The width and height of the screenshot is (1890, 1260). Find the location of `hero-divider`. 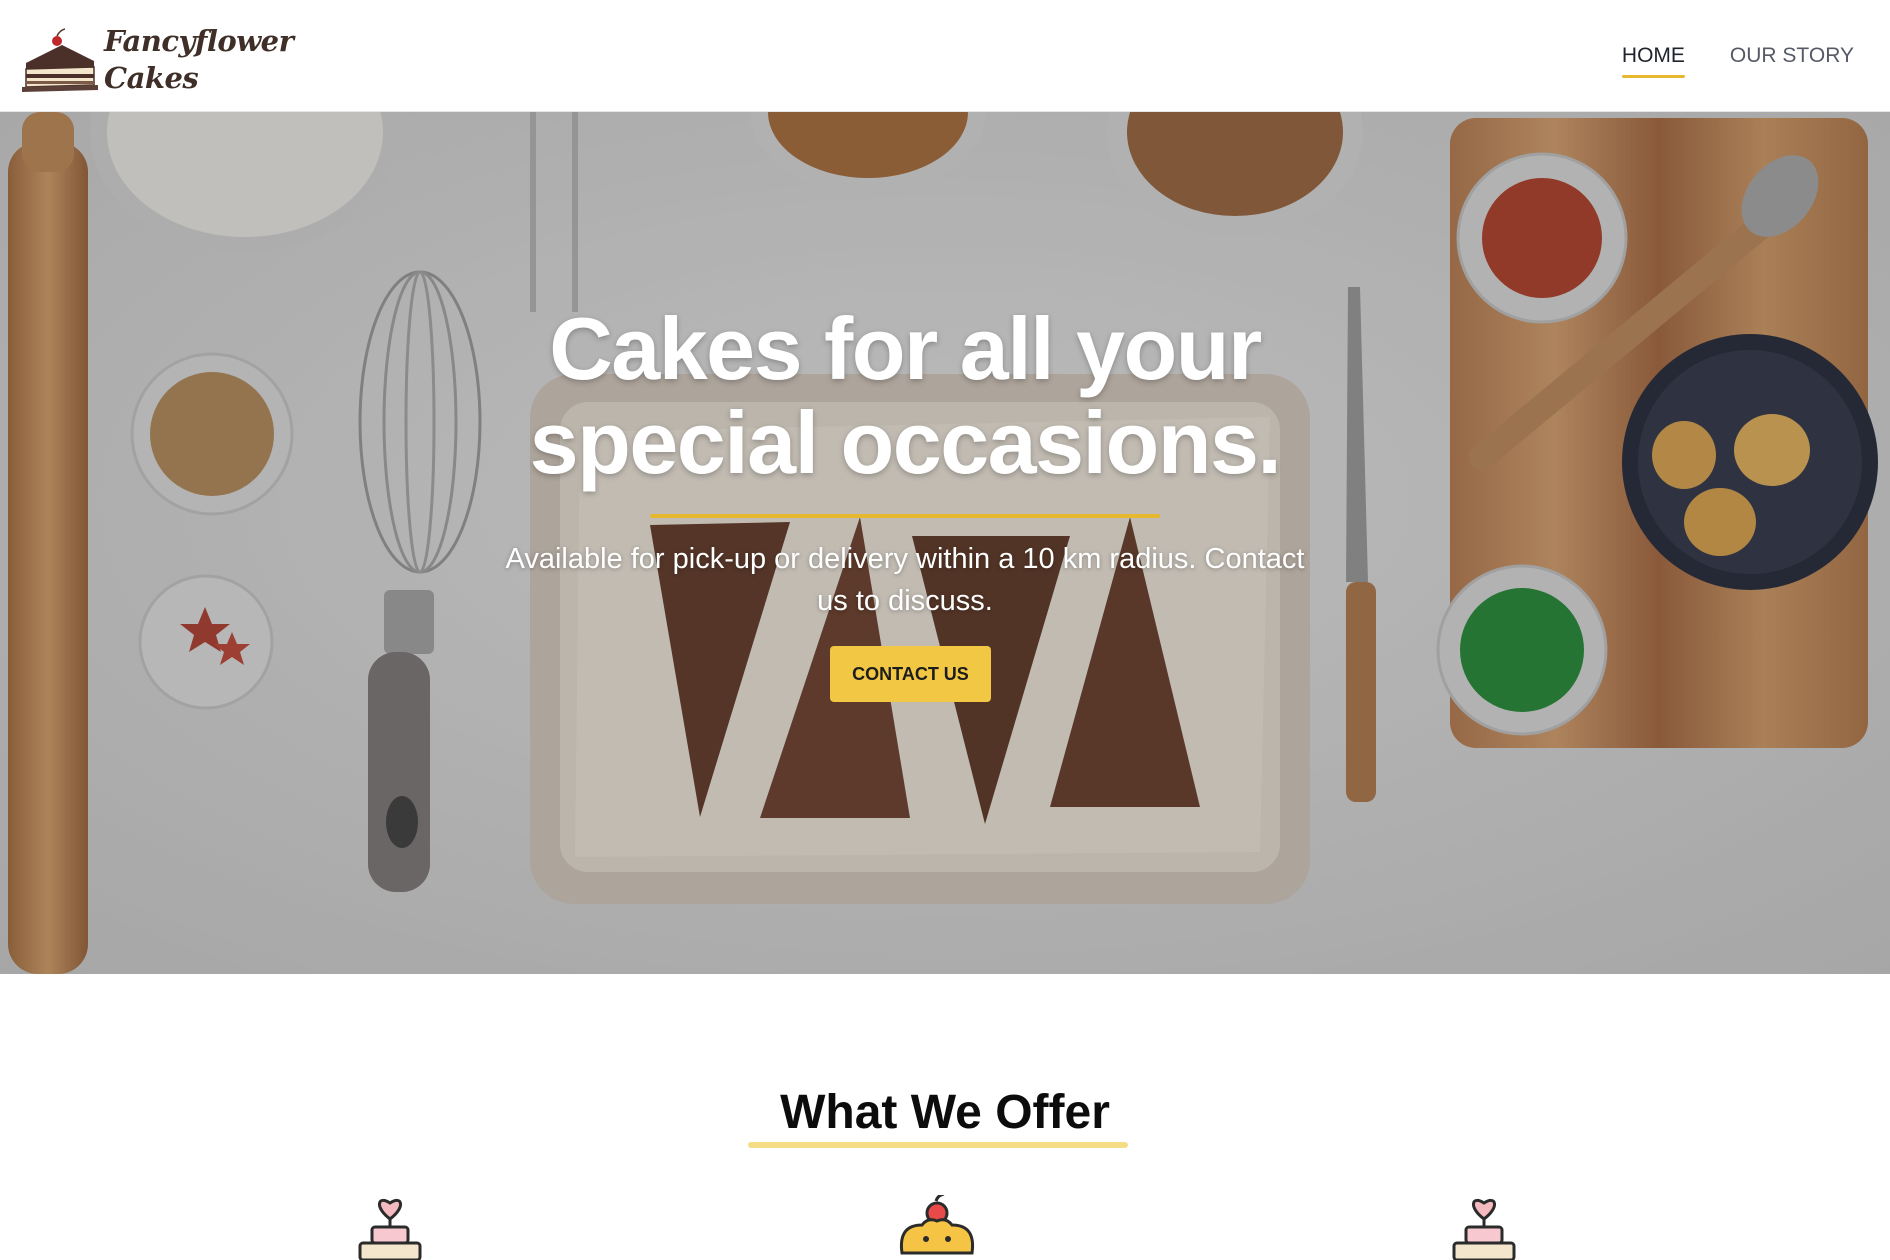

hero-divider is located at coordinates (905, 516).